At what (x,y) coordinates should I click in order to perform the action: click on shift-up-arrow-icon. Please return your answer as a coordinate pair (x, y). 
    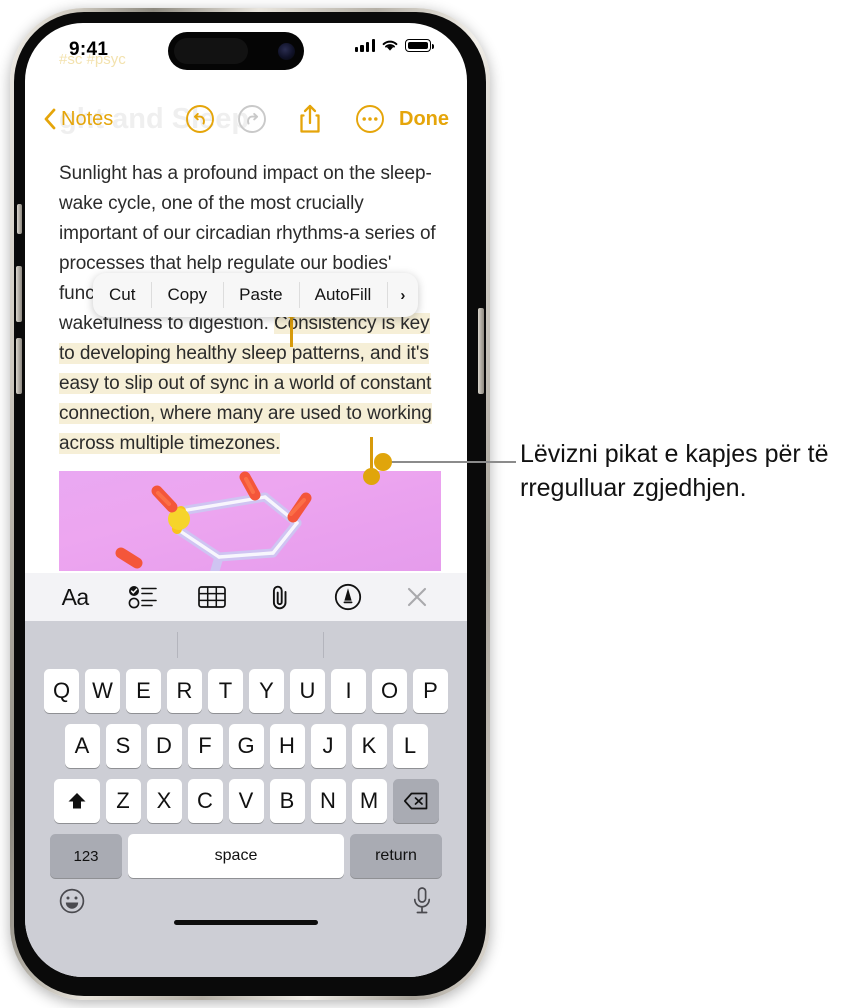
    Looking at the image, I should click on (76, 801).